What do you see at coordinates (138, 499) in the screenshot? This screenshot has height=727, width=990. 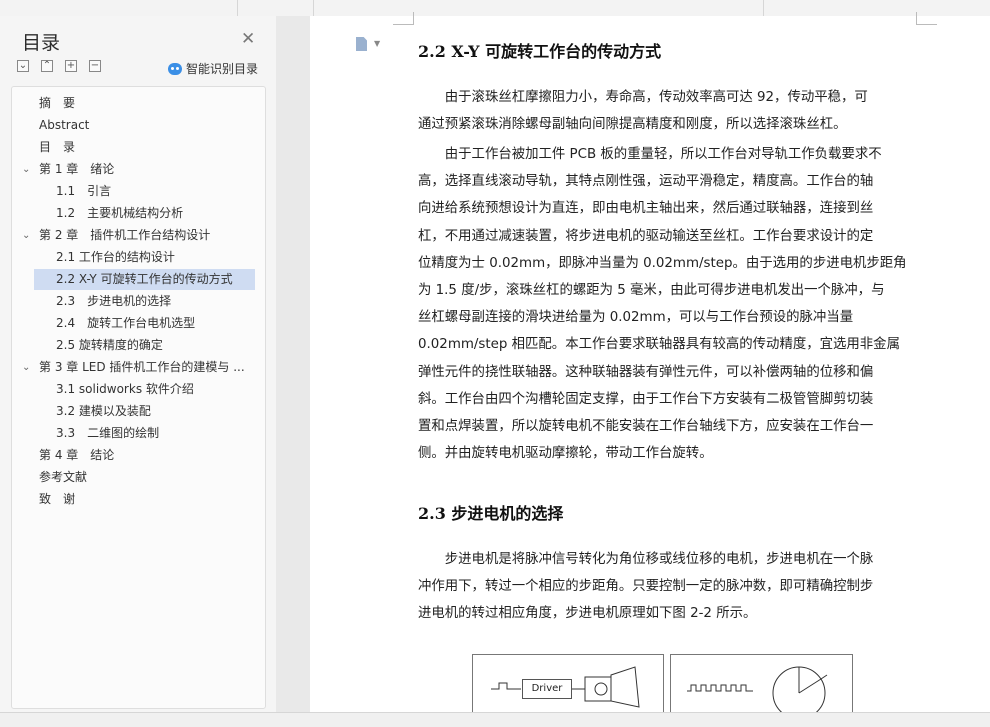 I see `toc-item: 致 谢` at bounding box center [138, 499].